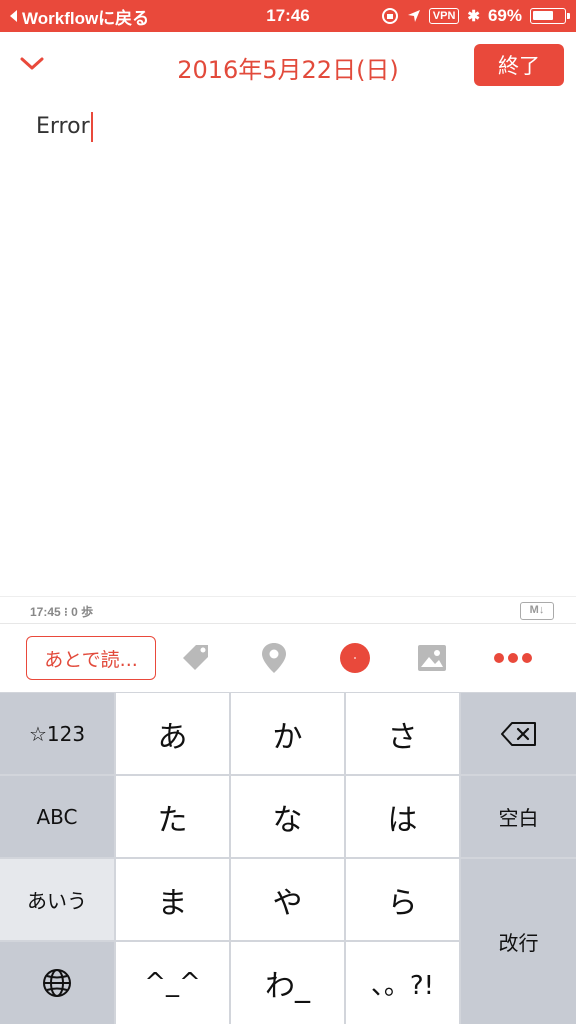 Image resolution: width=576 pixels, height=1024 pixels. What do you see at coordinates (413, 16) in the screenshot?
I see `location-arrow-icon` at bounding box center [413, 16].